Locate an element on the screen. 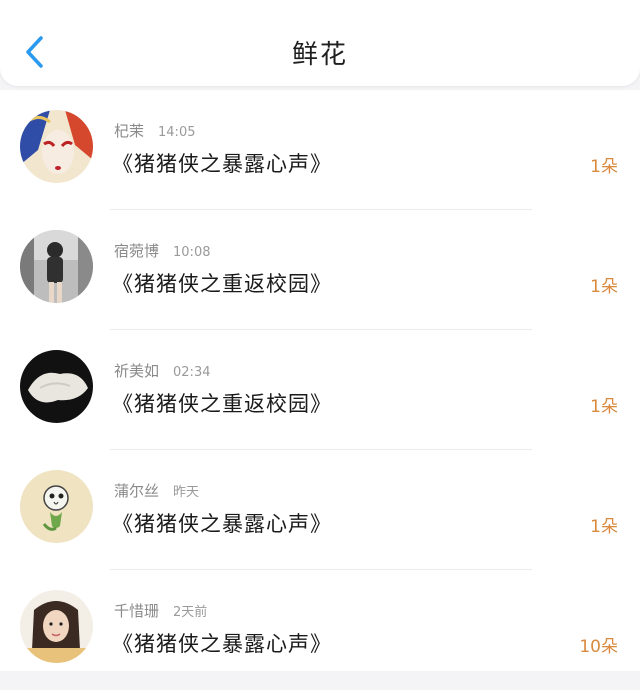 The width and height of the screenshot is (640, 690). page-title: 鲜花 is located at coordinates (319, 55).